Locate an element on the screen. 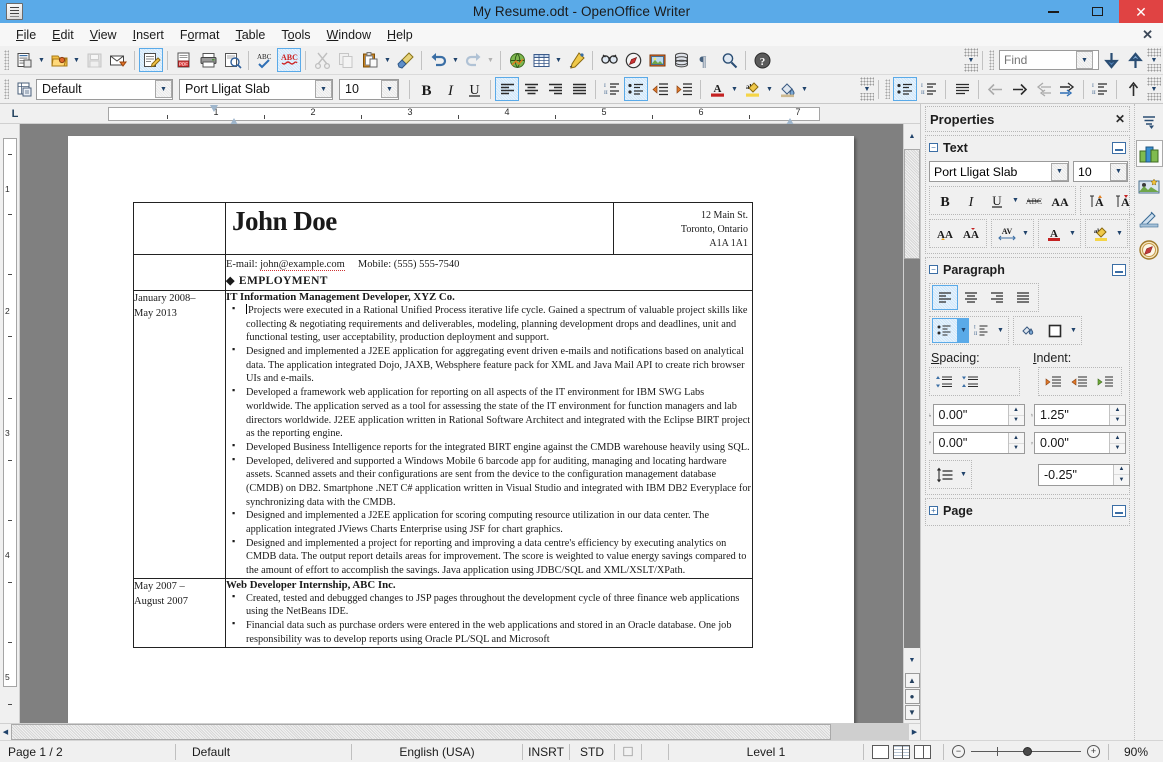 This screenshot has width=1163, height=762. numbering-icon: I II is located at coordinates (929, 89).